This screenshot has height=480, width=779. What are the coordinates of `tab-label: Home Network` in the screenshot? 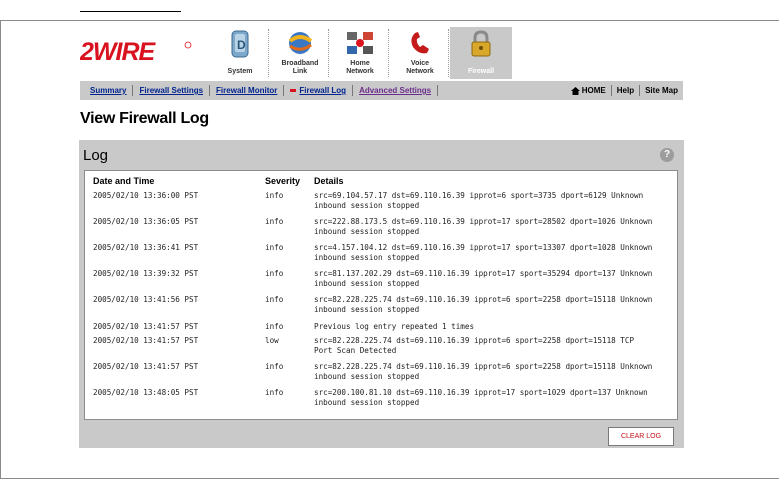 It's located at (360, 67).